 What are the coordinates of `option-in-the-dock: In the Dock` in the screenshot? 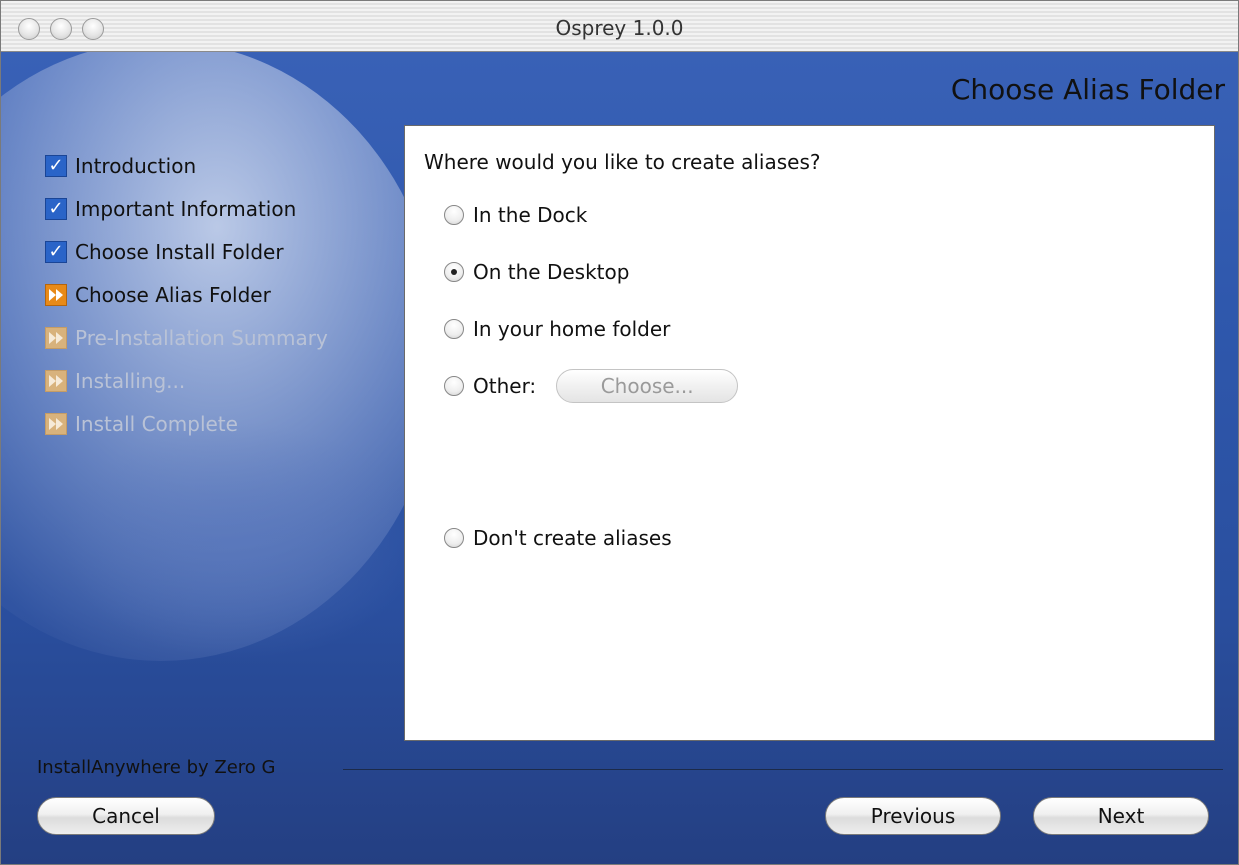 It's located at (515, 215).